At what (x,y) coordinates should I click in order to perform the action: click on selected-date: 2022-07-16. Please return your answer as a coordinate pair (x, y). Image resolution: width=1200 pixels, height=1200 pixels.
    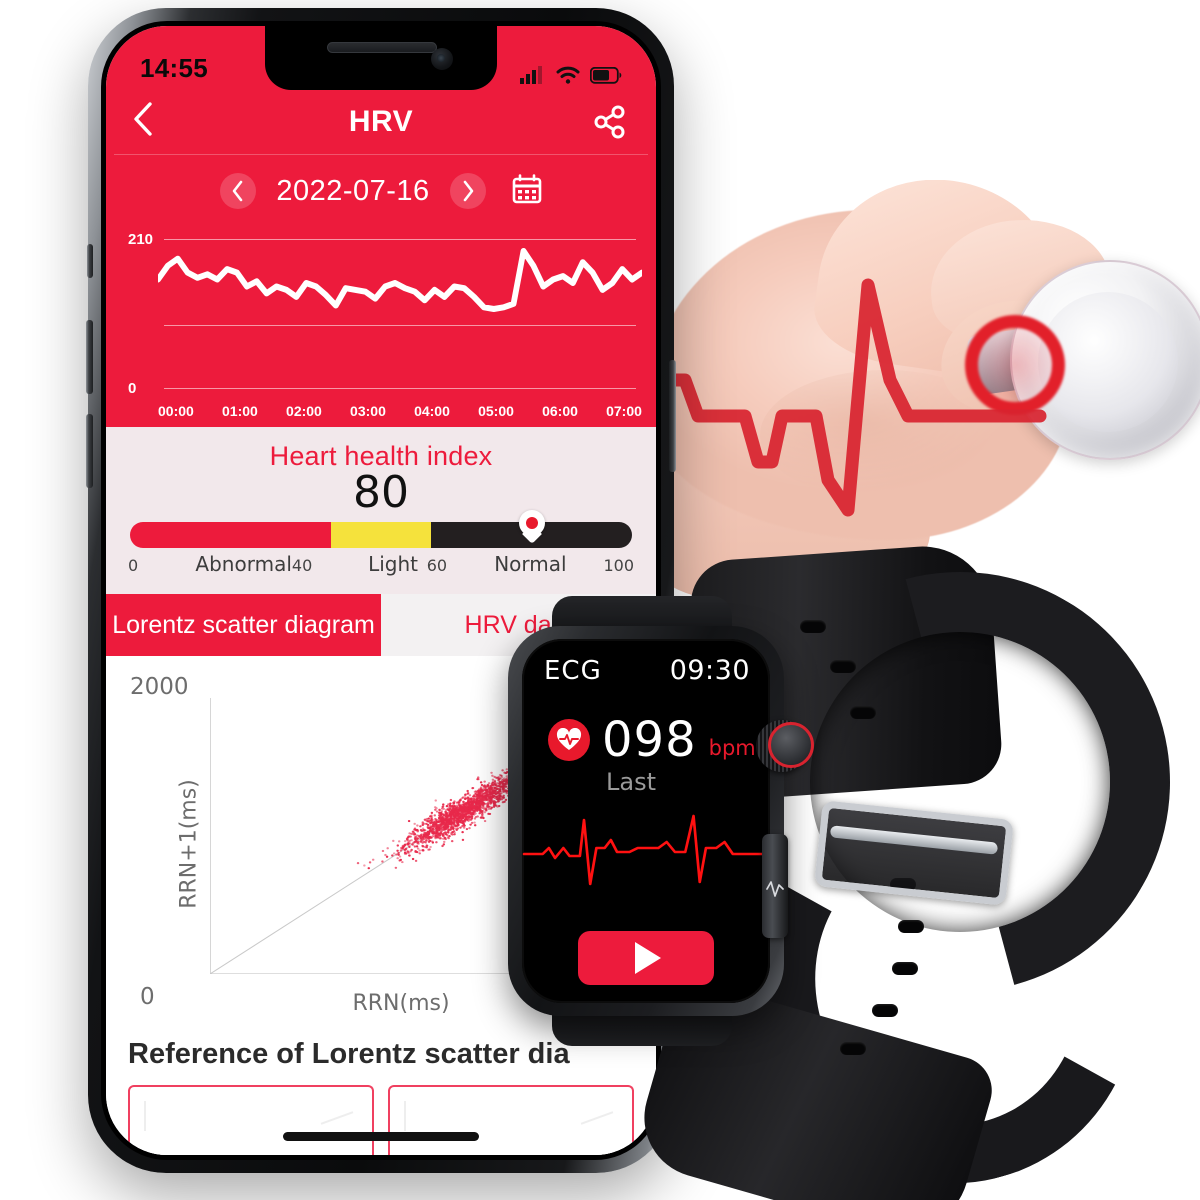
    Looking at the image, I should click on (352, 191).